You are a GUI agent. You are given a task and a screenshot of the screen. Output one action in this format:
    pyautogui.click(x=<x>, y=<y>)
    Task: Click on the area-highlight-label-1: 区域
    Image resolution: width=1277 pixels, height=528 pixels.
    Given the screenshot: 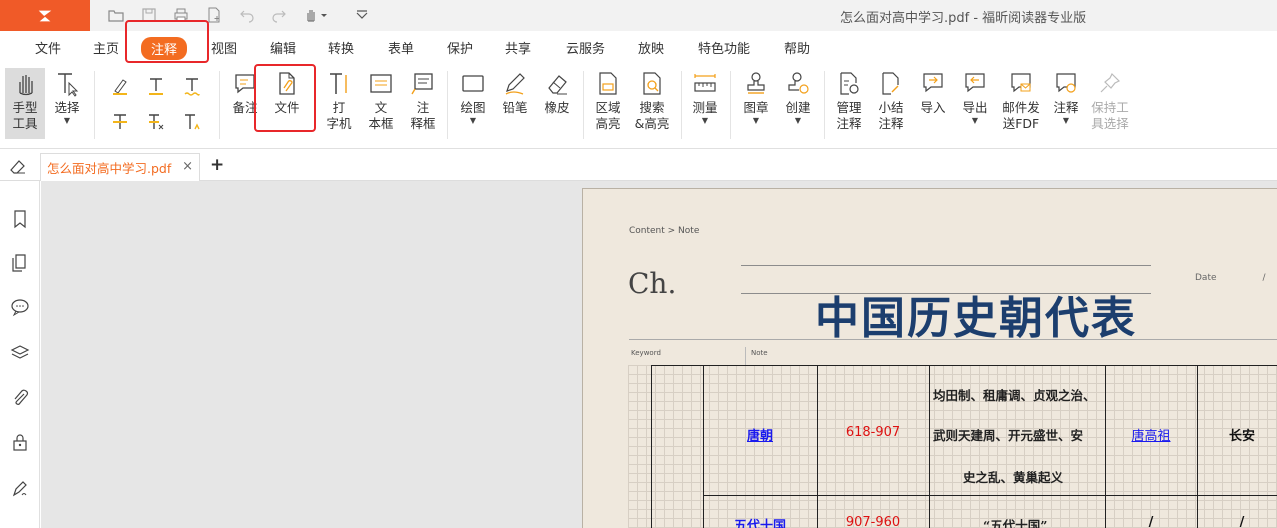 What is the action you would take?
    pyautogui.click(x=608, y=107)
    